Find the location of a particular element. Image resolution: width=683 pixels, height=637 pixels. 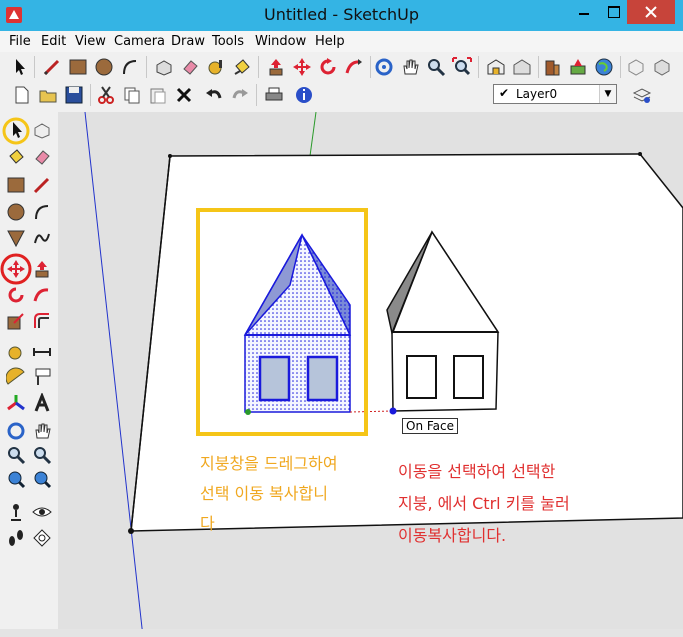

copy-icon is located at coordinates (132, 95).